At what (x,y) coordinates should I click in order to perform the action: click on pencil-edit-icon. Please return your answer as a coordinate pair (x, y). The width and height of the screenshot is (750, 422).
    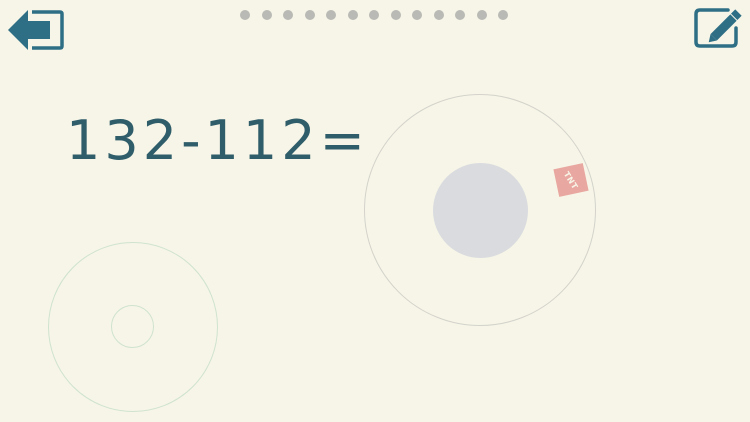
    Looking at the image, I should click on (718, 28).